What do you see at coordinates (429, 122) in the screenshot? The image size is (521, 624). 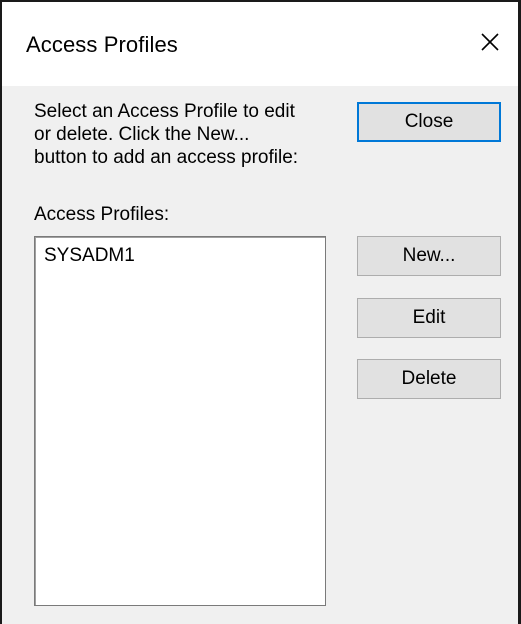 I see `close-button: Close` at bounding box center [429, 122].